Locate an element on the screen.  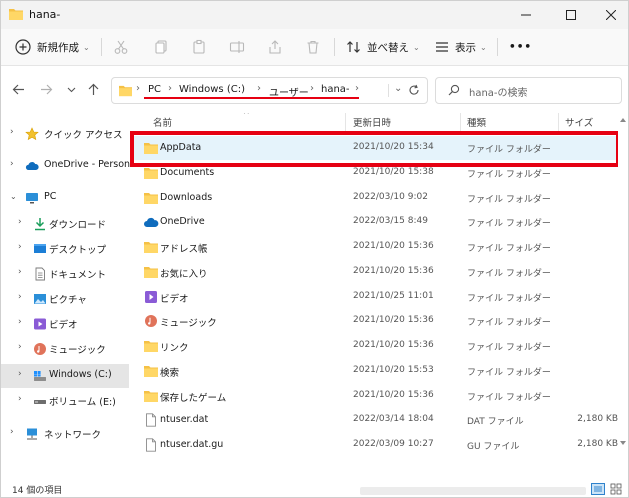
table-row: Downloads 2022/03/10 9:02 ファイル フォルダー is located at coordinates (374, 198).